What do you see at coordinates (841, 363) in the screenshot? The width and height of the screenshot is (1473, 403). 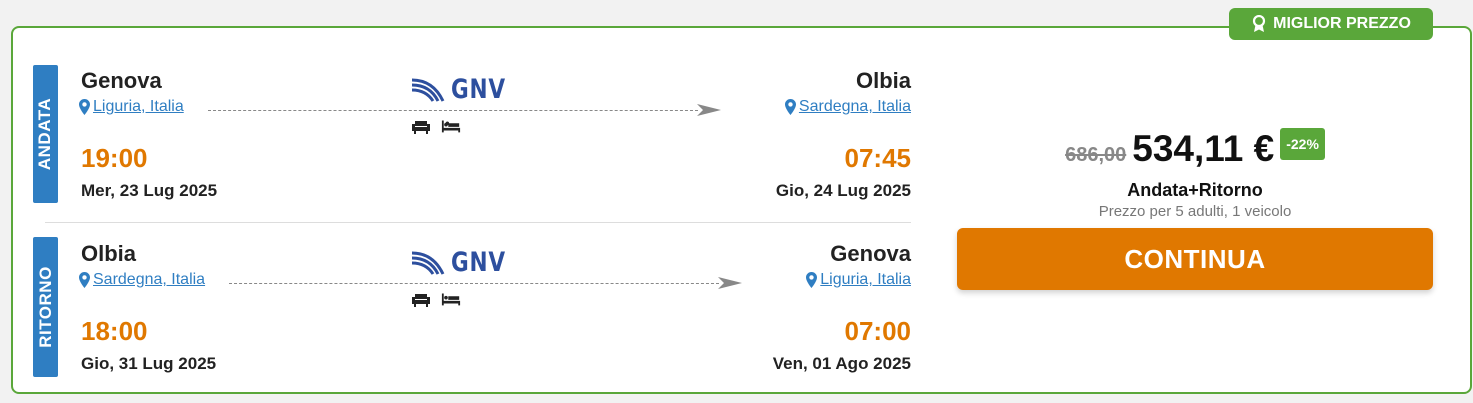 I see `arrival-date: Ven, 01 Ago 2025` at bounding box center [841, 363].